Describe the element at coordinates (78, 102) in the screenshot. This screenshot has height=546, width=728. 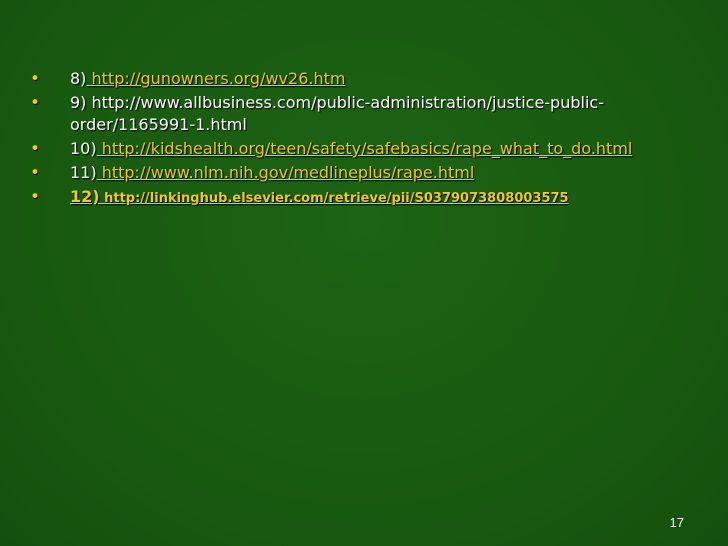
I see `reference-number: 9)` at that location.